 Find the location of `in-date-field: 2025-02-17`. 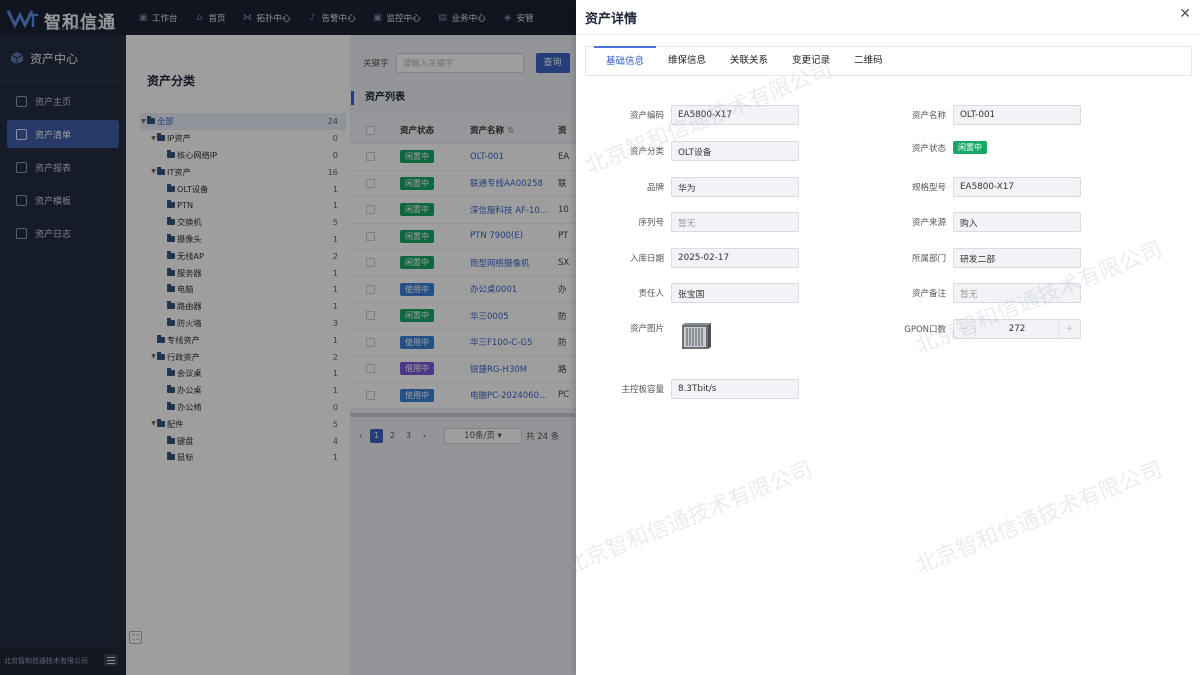

in-date-field: 2025-02-17 is located at coordinates (735, 258).